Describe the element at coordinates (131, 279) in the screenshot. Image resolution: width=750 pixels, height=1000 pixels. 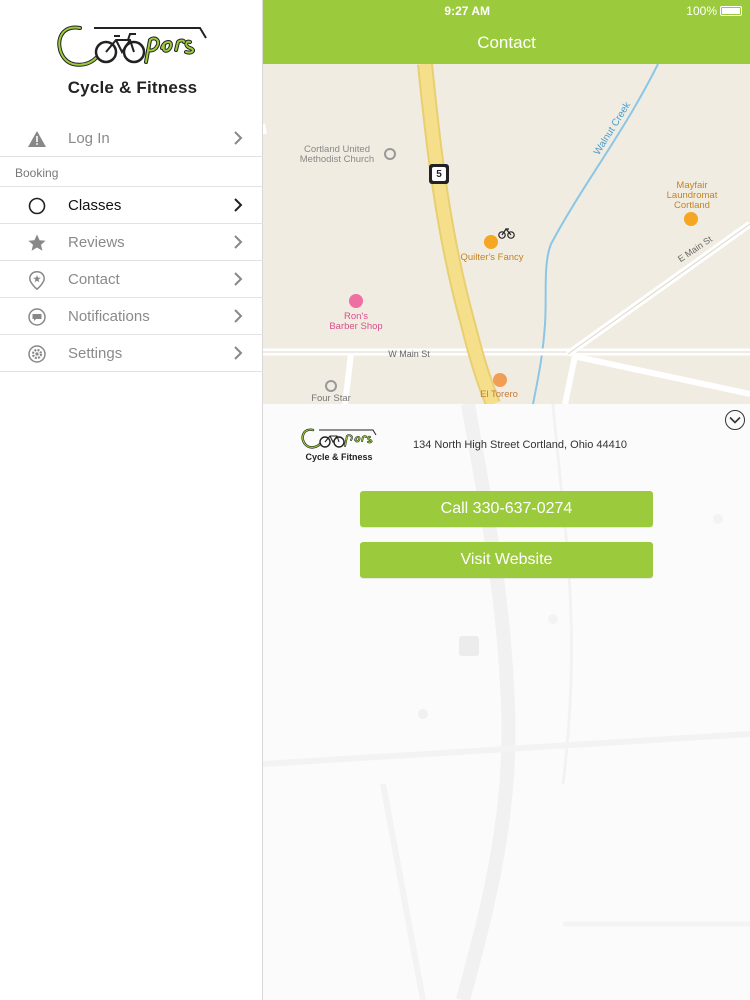
I see `sidebar-item-contact: Contact` at that location.